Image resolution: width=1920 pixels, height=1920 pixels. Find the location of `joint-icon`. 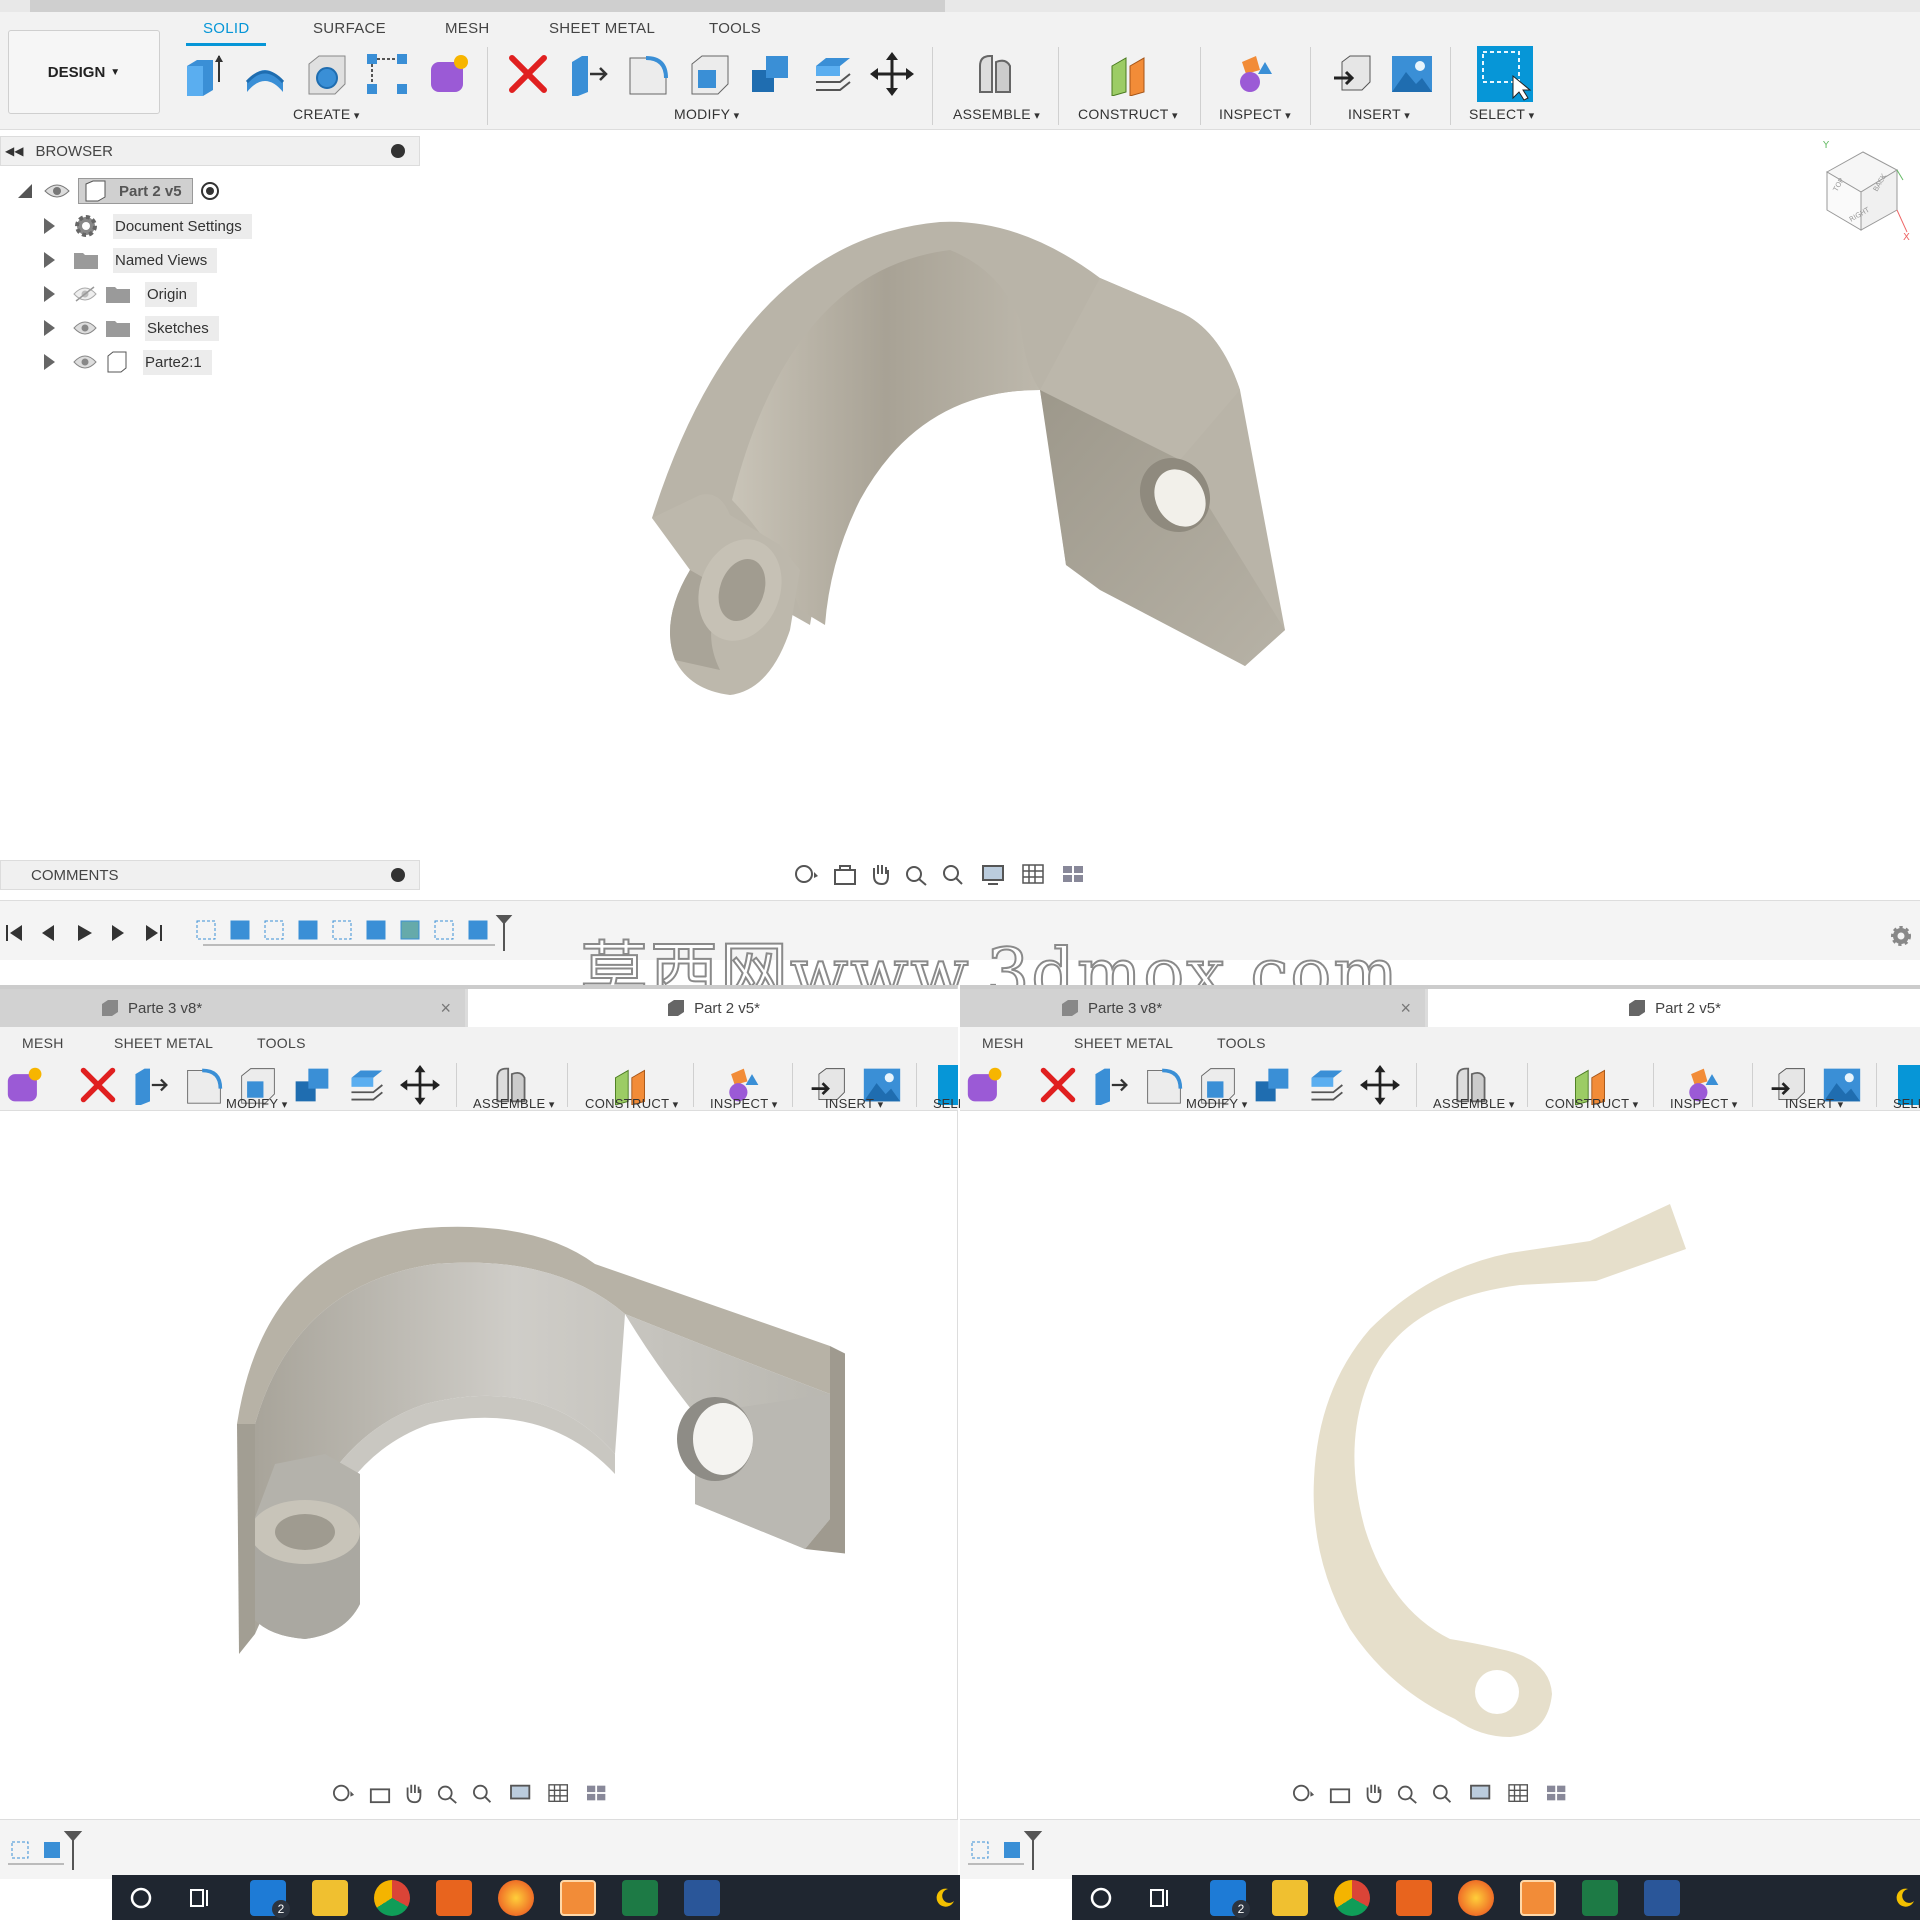

joint-icon is located at coordinates (994, 74).